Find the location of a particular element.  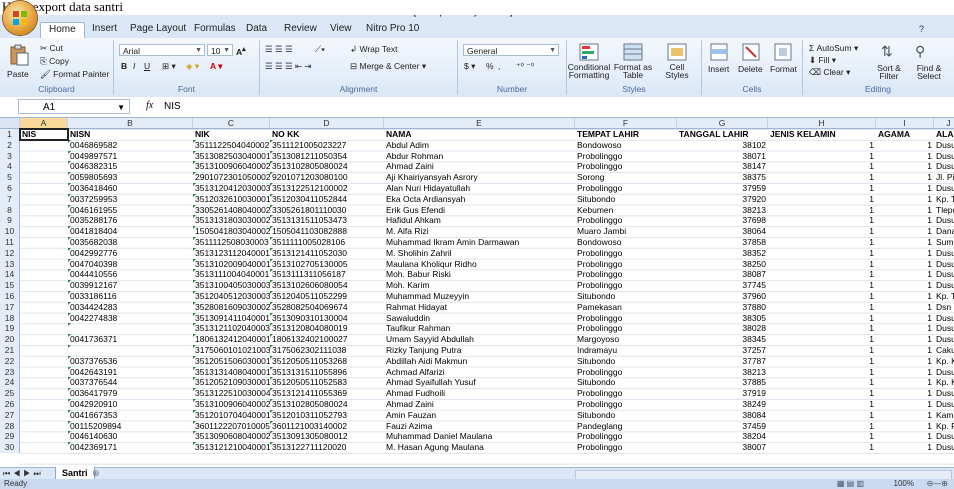

cell-nama: Erik Gus Efendi is located at coordinates (479, 210).